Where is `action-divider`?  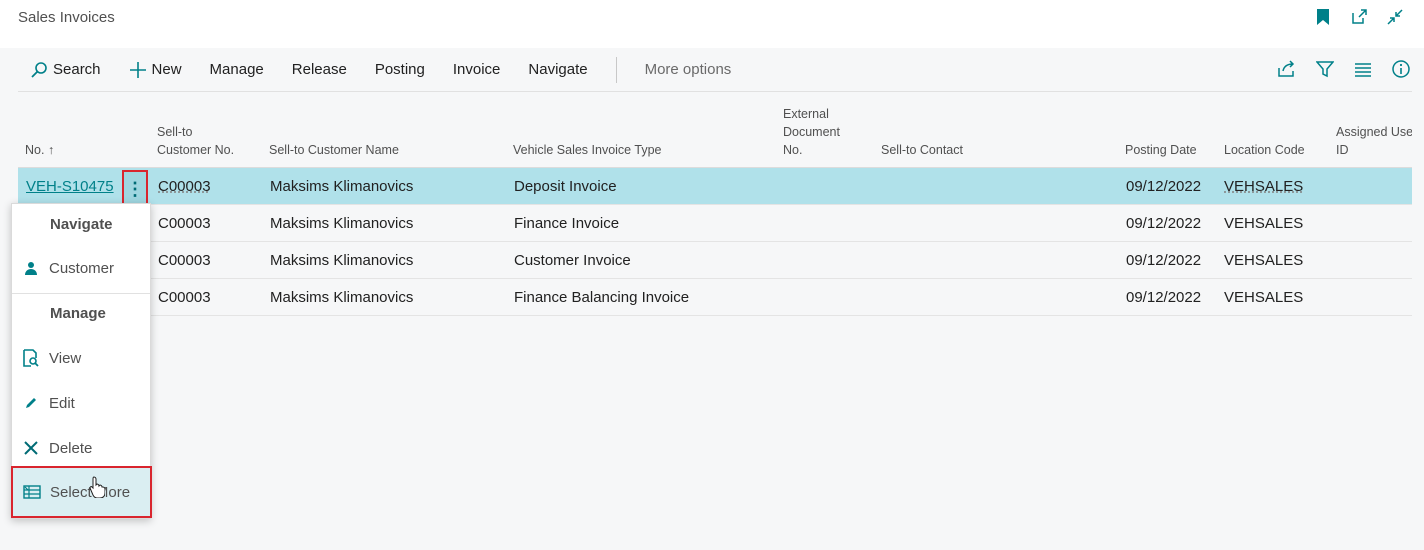 action-divider is located at coordinates (616, 69).